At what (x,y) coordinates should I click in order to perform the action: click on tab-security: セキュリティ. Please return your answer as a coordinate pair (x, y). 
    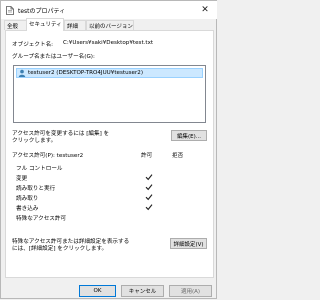
    Looking at the image, I should click on (45, 24).